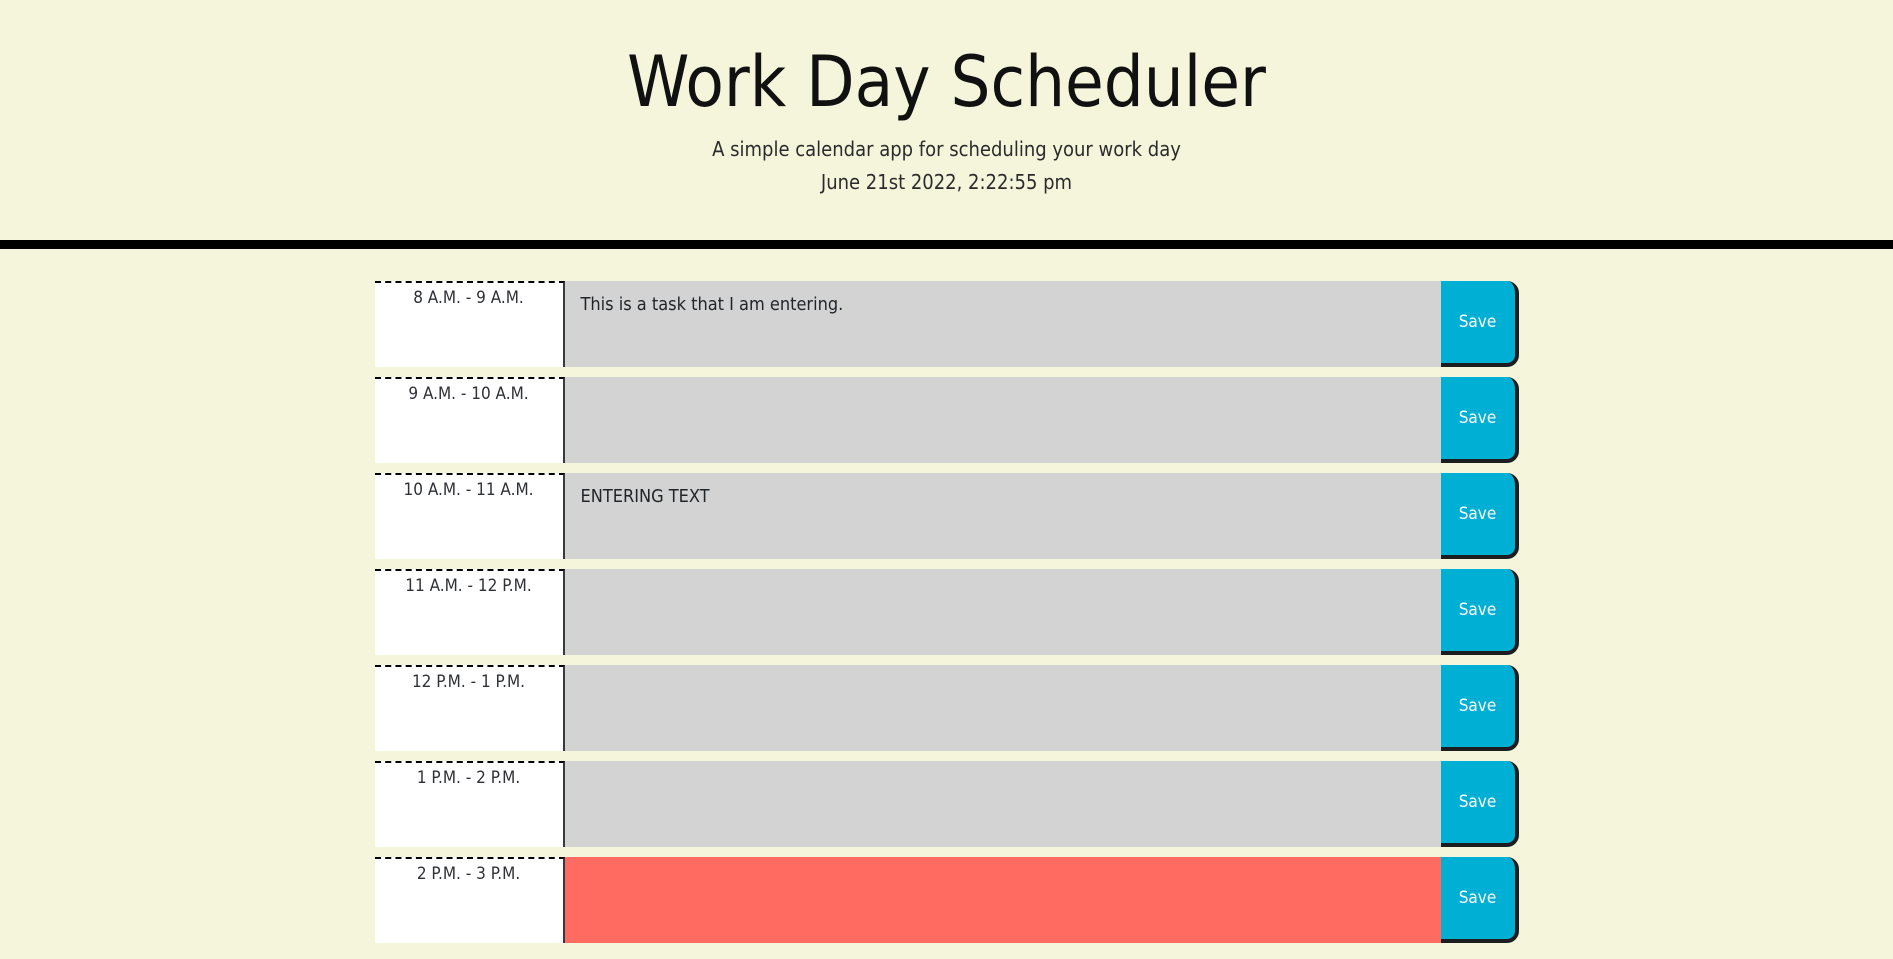 The image size is (1893, 959). Describe the element at coordinates (469, 900) in the screenshot. I see `time-block-hour-label: 2 P.M. - 3 P.M.` at that location.